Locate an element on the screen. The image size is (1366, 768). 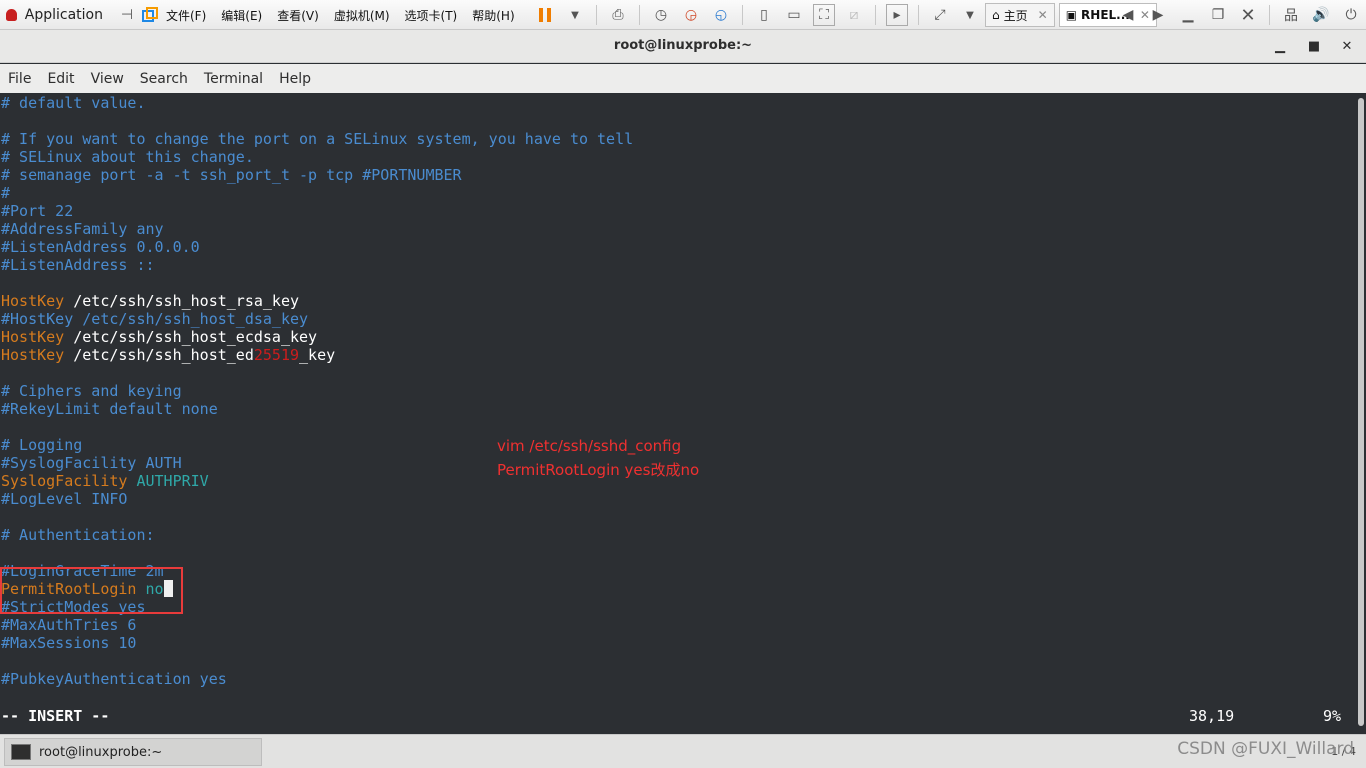
terminal-line: # is located at coordinates (6, 193).